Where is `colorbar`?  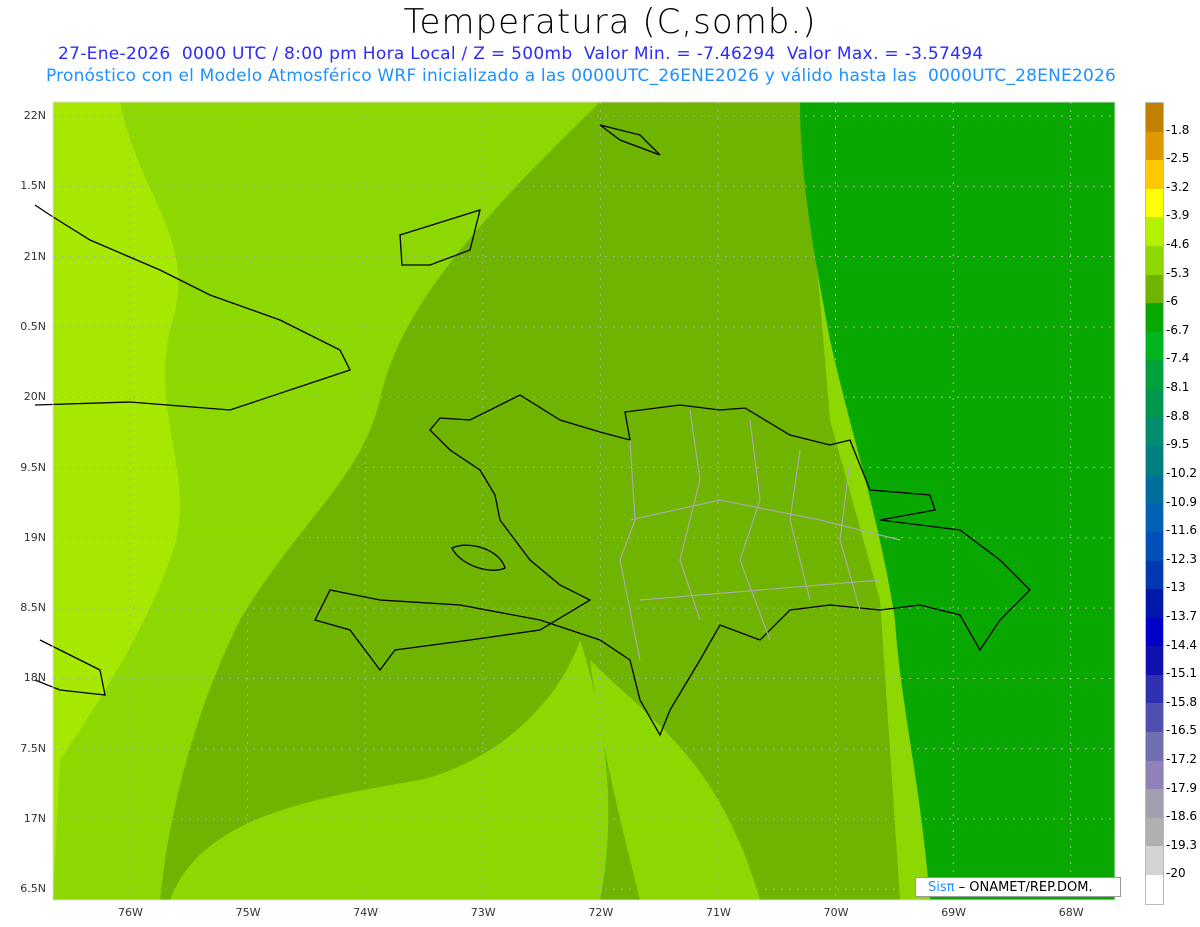
colorbar is located at coordinates (1154, 503).